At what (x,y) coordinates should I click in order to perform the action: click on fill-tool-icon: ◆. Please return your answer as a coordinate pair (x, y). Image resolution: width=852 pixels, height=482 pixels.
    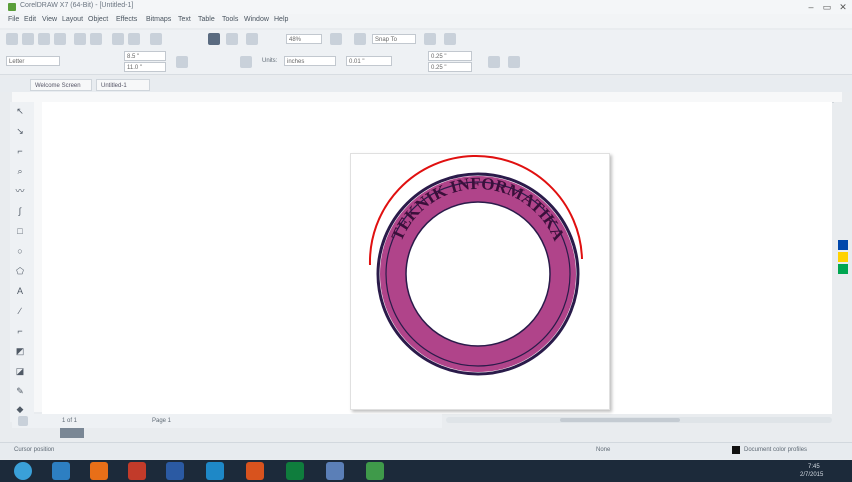
    Looking at the image, I should click on (20, 409).